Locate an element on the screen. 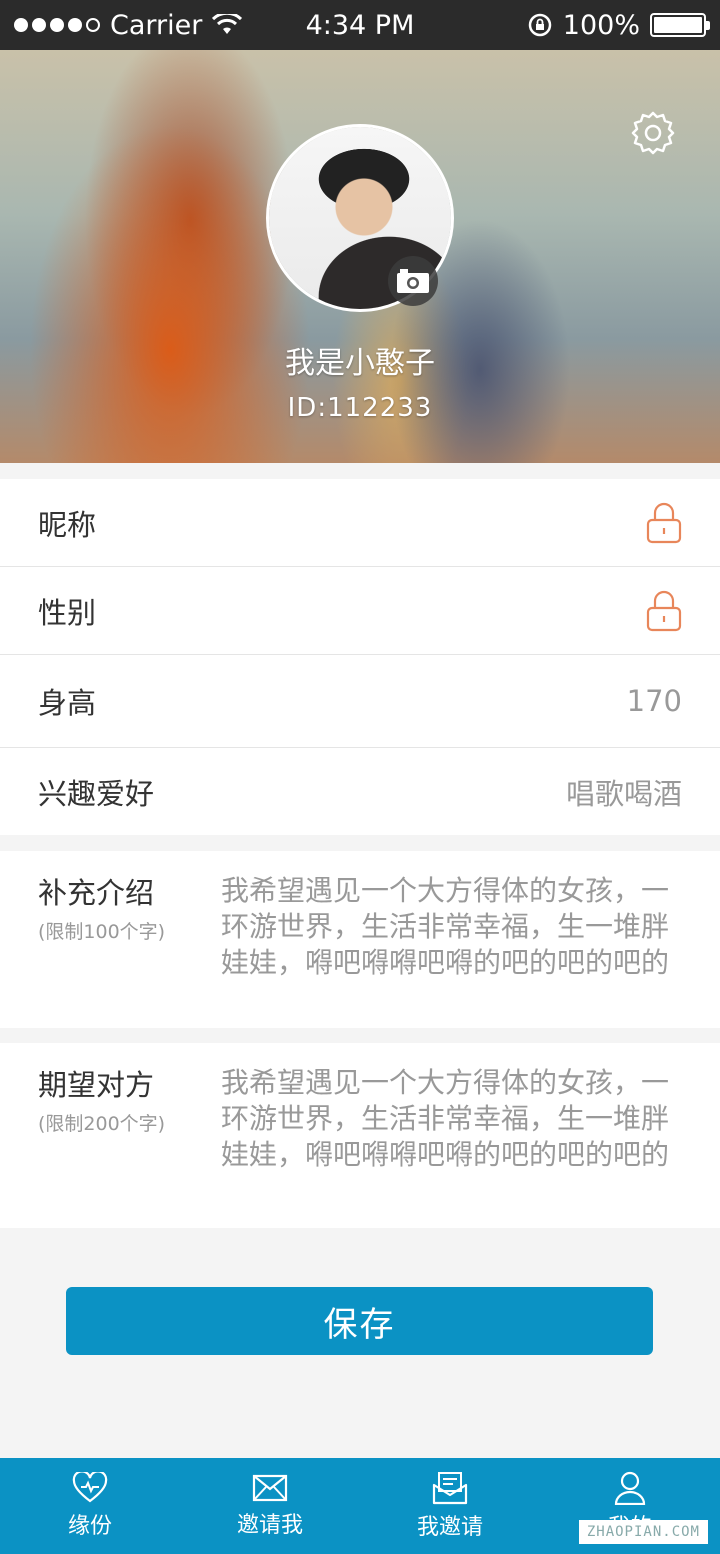 The width and height of the screenshot is (720, 1554). row-nickname: 昵称 is located at coordinates (360, 523).